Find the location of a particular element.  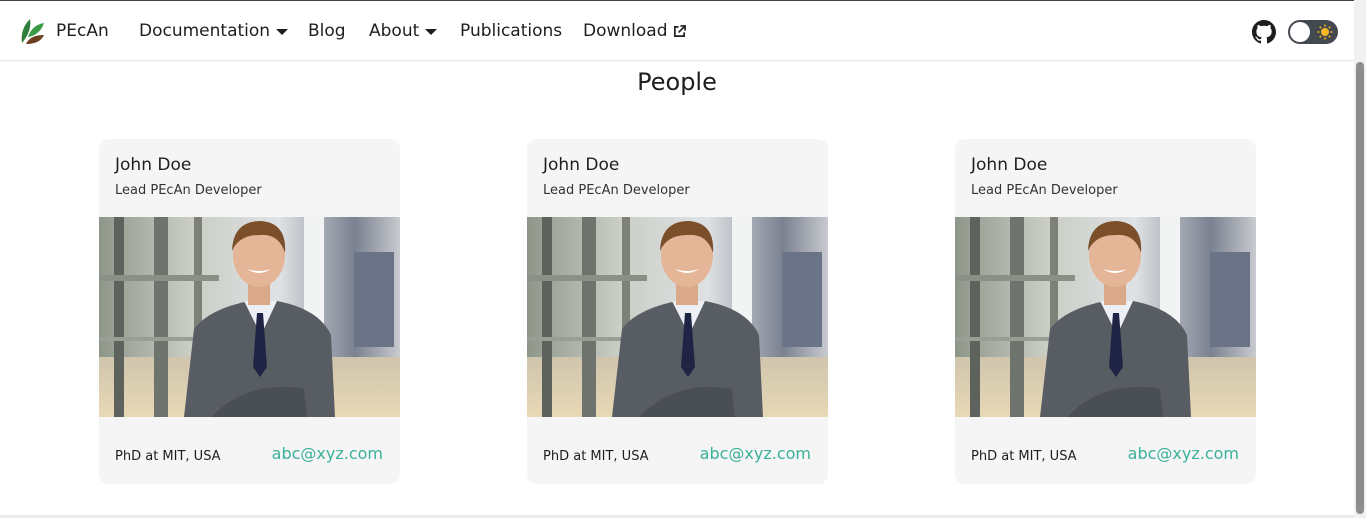

toggle-knob is located at coordinates (1300, 32).